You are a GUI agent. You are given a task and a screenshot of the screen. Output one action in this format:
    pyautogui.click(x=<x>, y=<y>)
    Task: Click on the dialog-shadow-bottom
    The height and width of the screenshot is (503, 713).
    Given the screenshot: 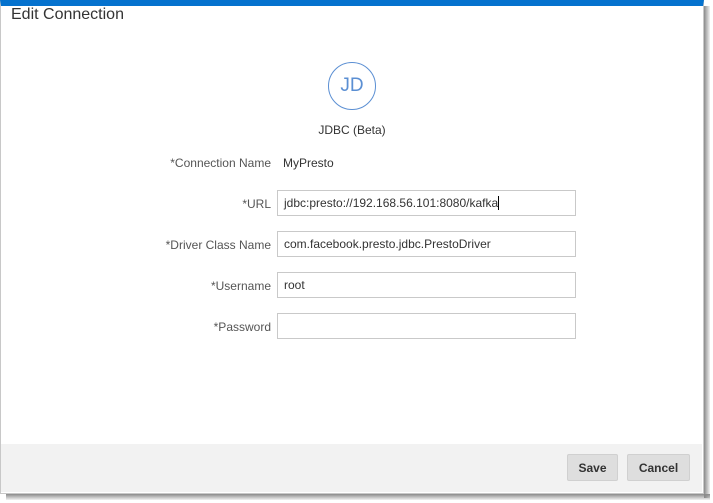 What is the action you would take?
    pyautogui.click(x=358, y=497)
    